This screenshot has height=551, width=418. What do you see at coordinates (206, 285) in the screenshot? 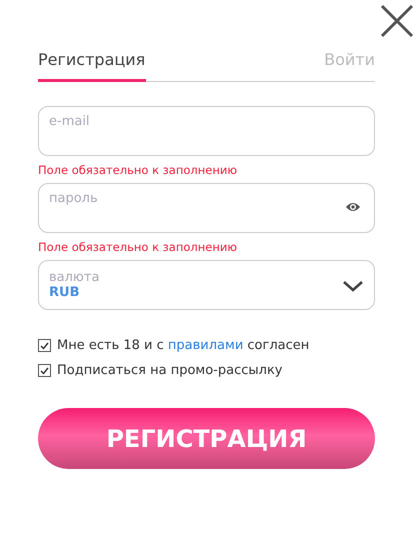
I see `currency-select: валюта RUB` at bounding box center [206, 285].